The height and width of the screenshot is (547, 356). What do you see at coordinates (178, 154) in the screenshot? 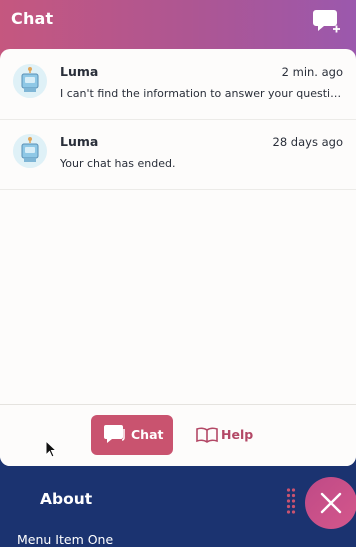
I see `conversation-item: Luma 28 days ago Your chat has ended.` at bounding box center [178, 154].